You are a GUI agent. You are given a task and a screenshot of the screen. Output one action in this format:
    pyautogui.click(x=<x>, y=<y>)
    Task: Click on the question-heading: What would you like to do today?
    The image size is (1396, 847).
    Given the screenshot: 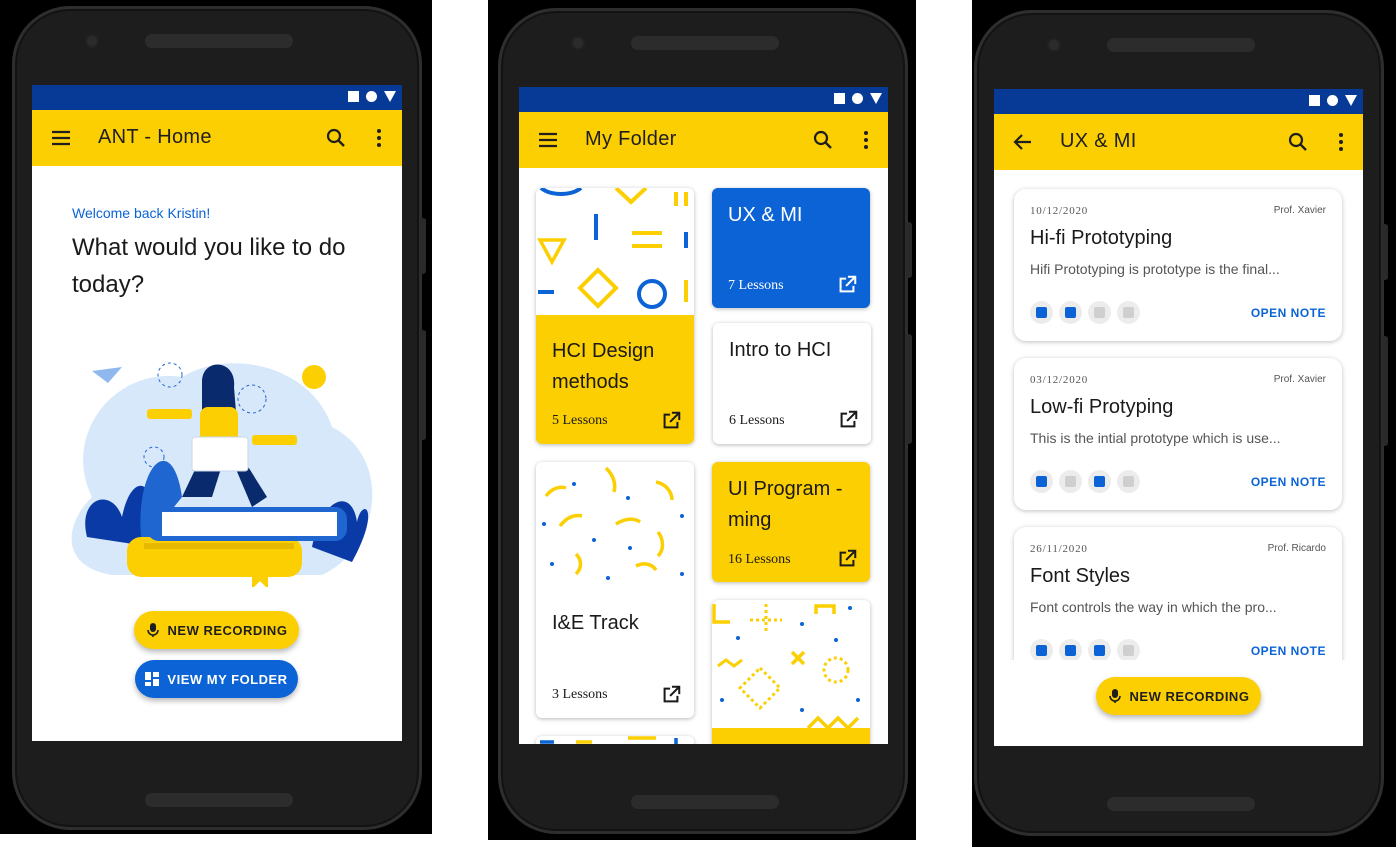 What is the action you would take?
    pyautogui.click(x=209, y=266)
    